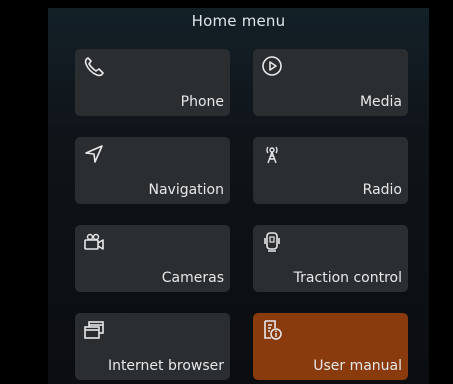 The width and height of the screenshot is (453, 384). I want to click on radio-antenna-icon, so click(272, 154).